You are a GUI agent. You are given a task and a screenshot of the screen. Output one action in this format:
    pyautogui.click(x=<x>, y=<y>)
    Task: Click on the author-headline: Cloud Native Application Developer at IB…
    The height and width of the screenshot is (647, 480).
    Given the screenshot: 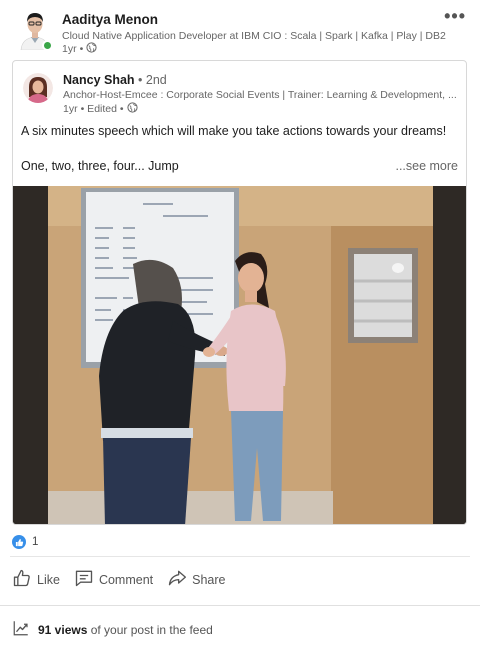 What is the action you would take?
    pyautogui.click(x=254, y=36)
    